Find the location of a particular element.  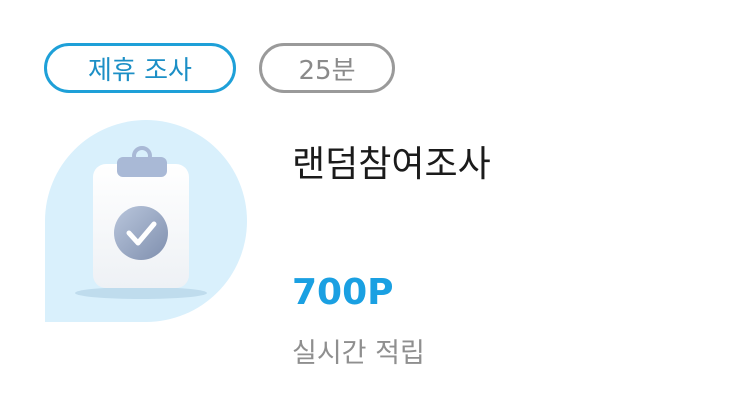

duration-tag-label: 25분 is located at coordinates (327, 70).